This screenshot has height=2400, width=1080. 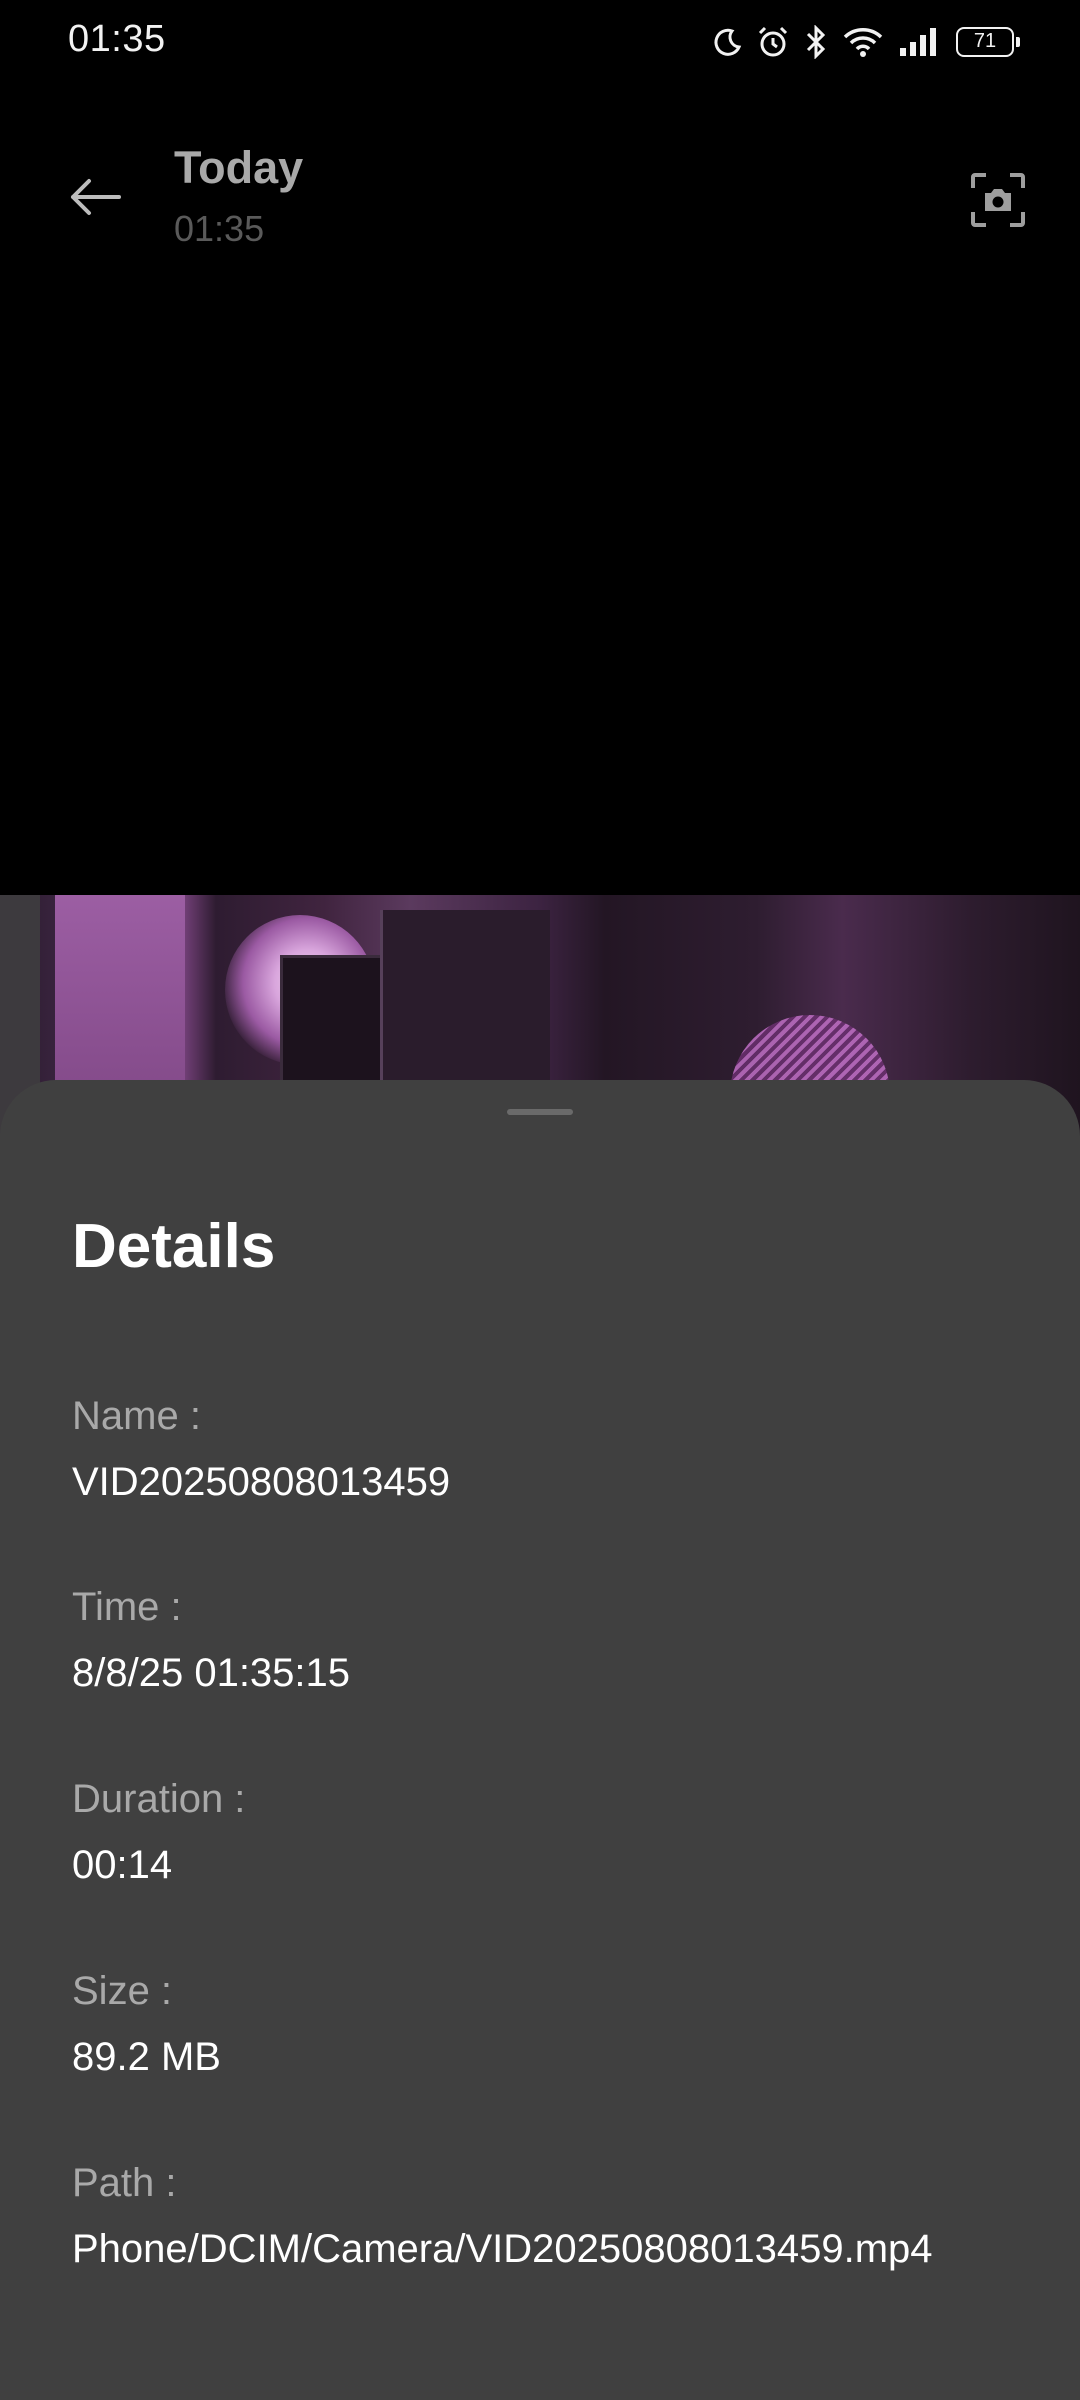 What do you see at coordinates (985, 41) in the screenshot?
I see `battery-level: 71` at bounding box center [985, 41].